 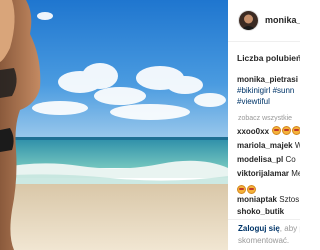 I want to click on login-prompt-line-2: skomentować., so click(x=264, y=240).